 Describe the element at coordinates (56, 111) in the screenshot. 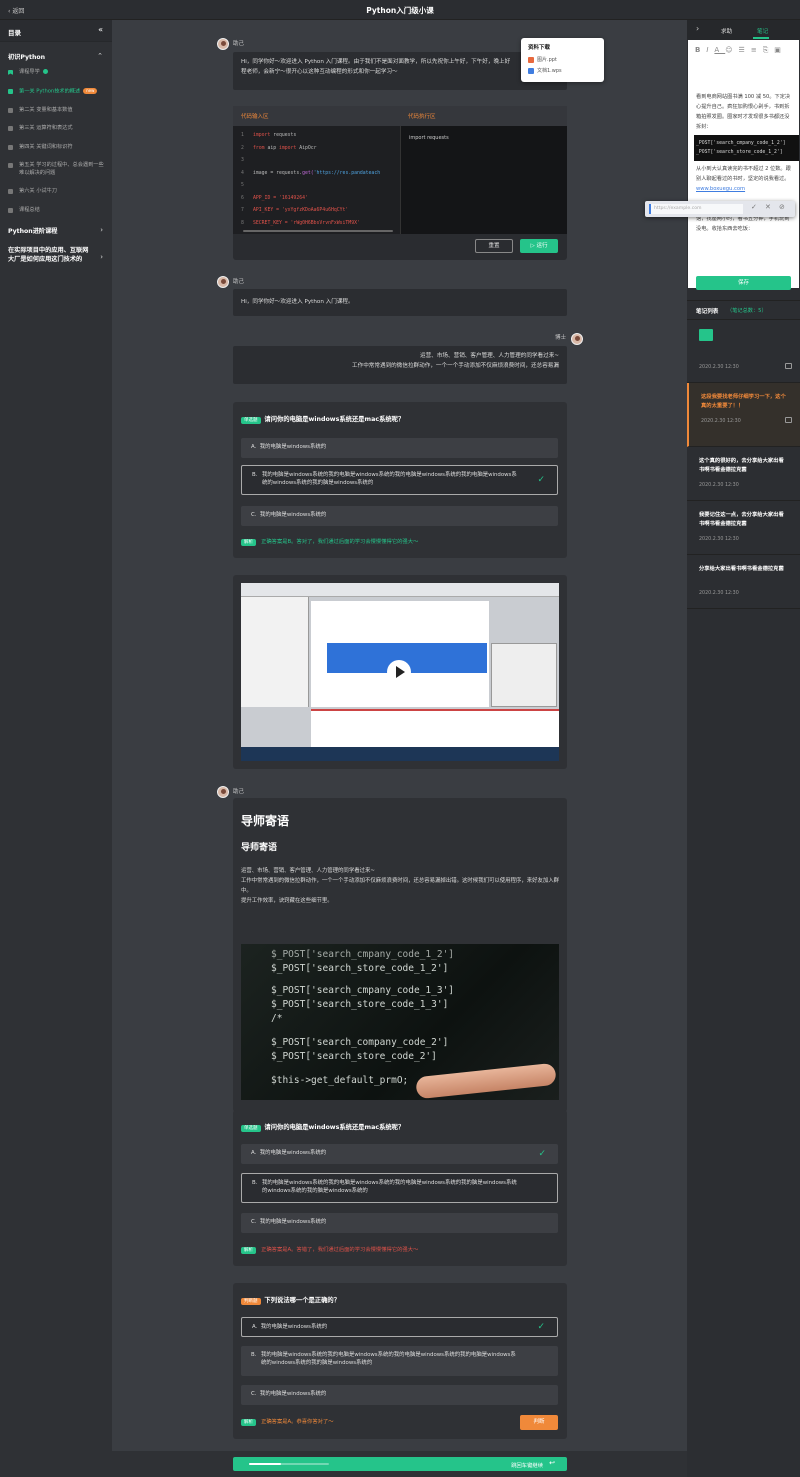

I see `sidebar-lesson-item: 第二关 变量和基本数值` at that location.